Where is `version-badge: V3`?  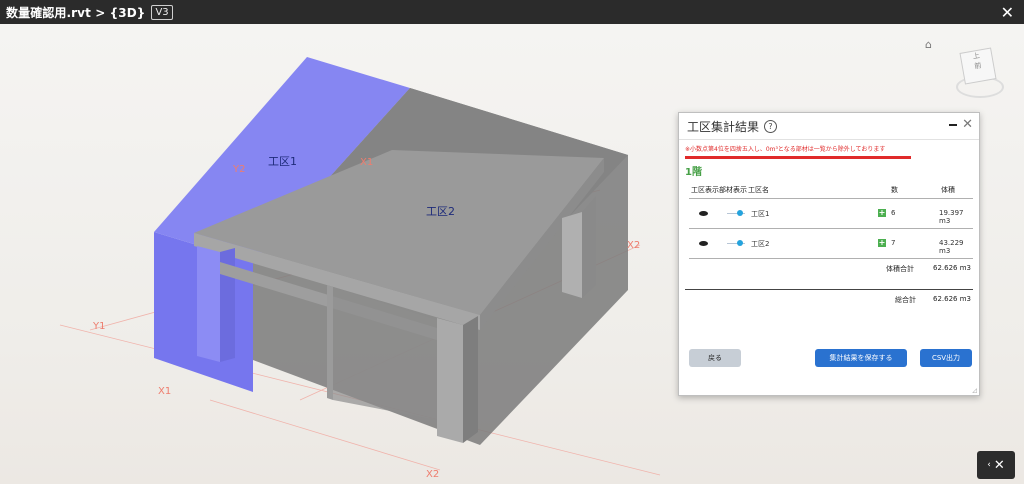 version-badge: V3 is located at coordinates (162, 12).